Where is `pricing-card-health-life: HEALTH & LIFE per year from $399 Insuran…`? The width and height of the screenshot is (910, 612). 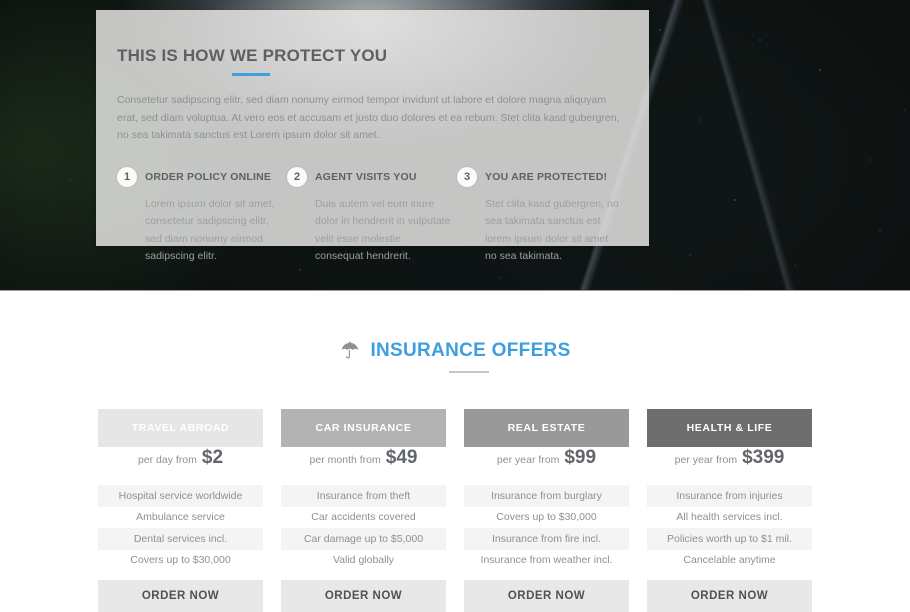
pricing-card-health-life: HEALTH & LIFE per year from $399 Insuran… is located at coordinates (729, 510).